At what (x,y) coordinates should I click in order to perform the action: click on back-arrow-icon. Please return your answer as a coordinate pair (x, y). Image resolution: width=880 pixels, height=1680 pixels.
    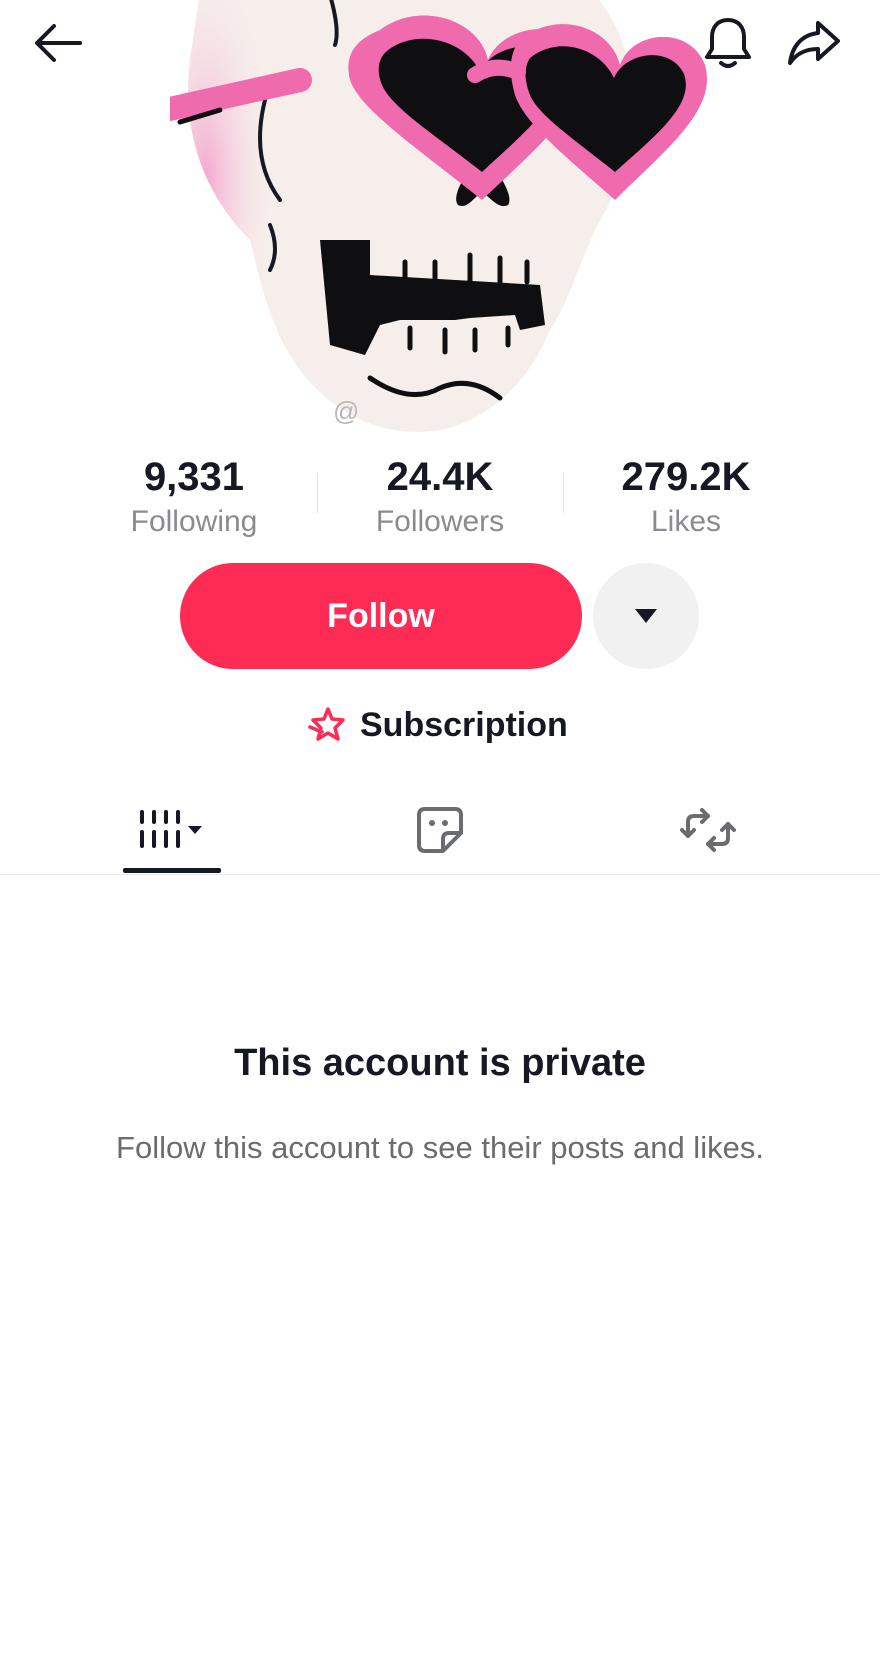
    Looking at the image, I should click on (58, 43).